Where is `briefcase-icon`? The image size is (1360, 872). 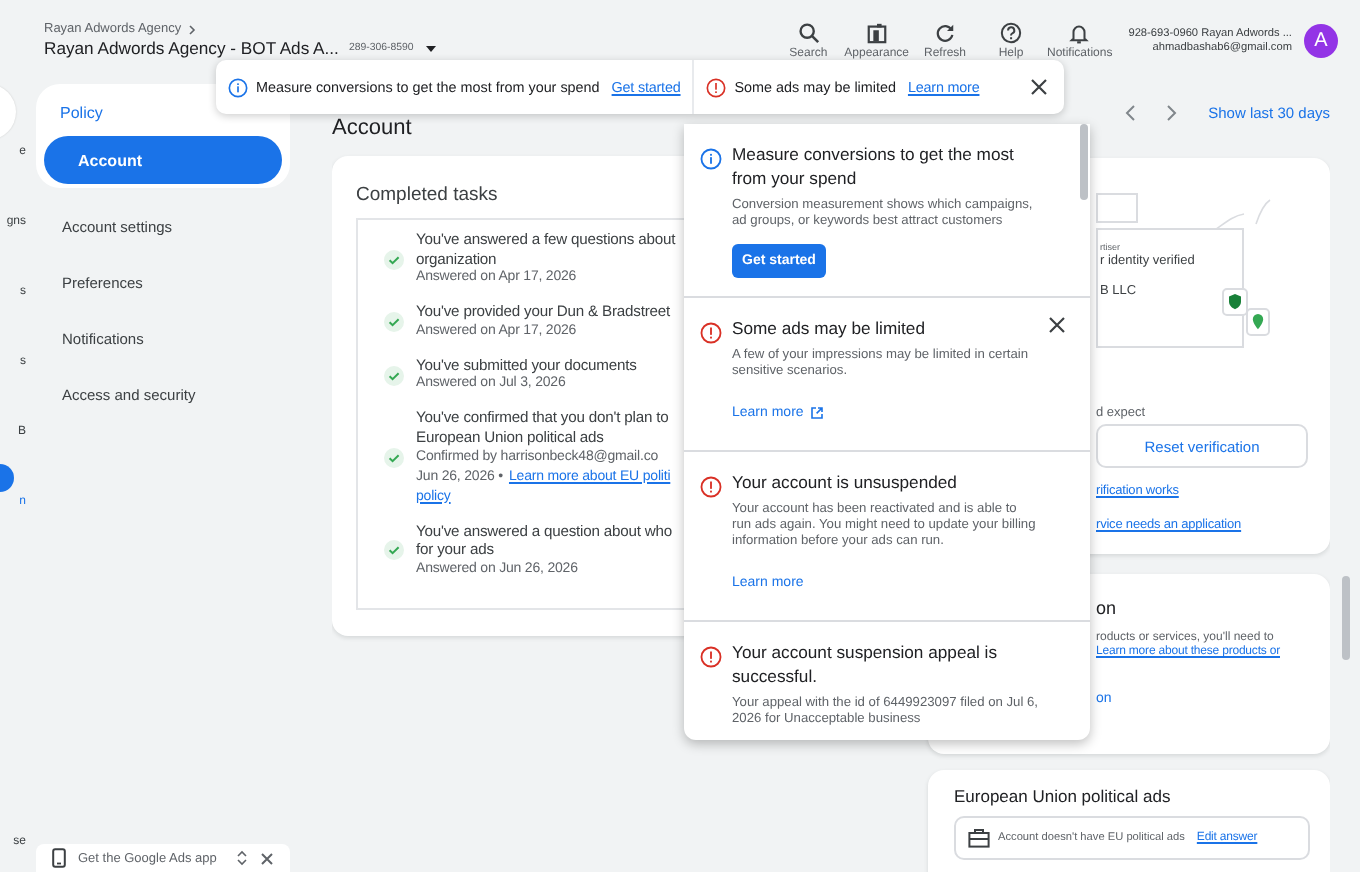
briefcase-icon is located at coordinates (979, 838).